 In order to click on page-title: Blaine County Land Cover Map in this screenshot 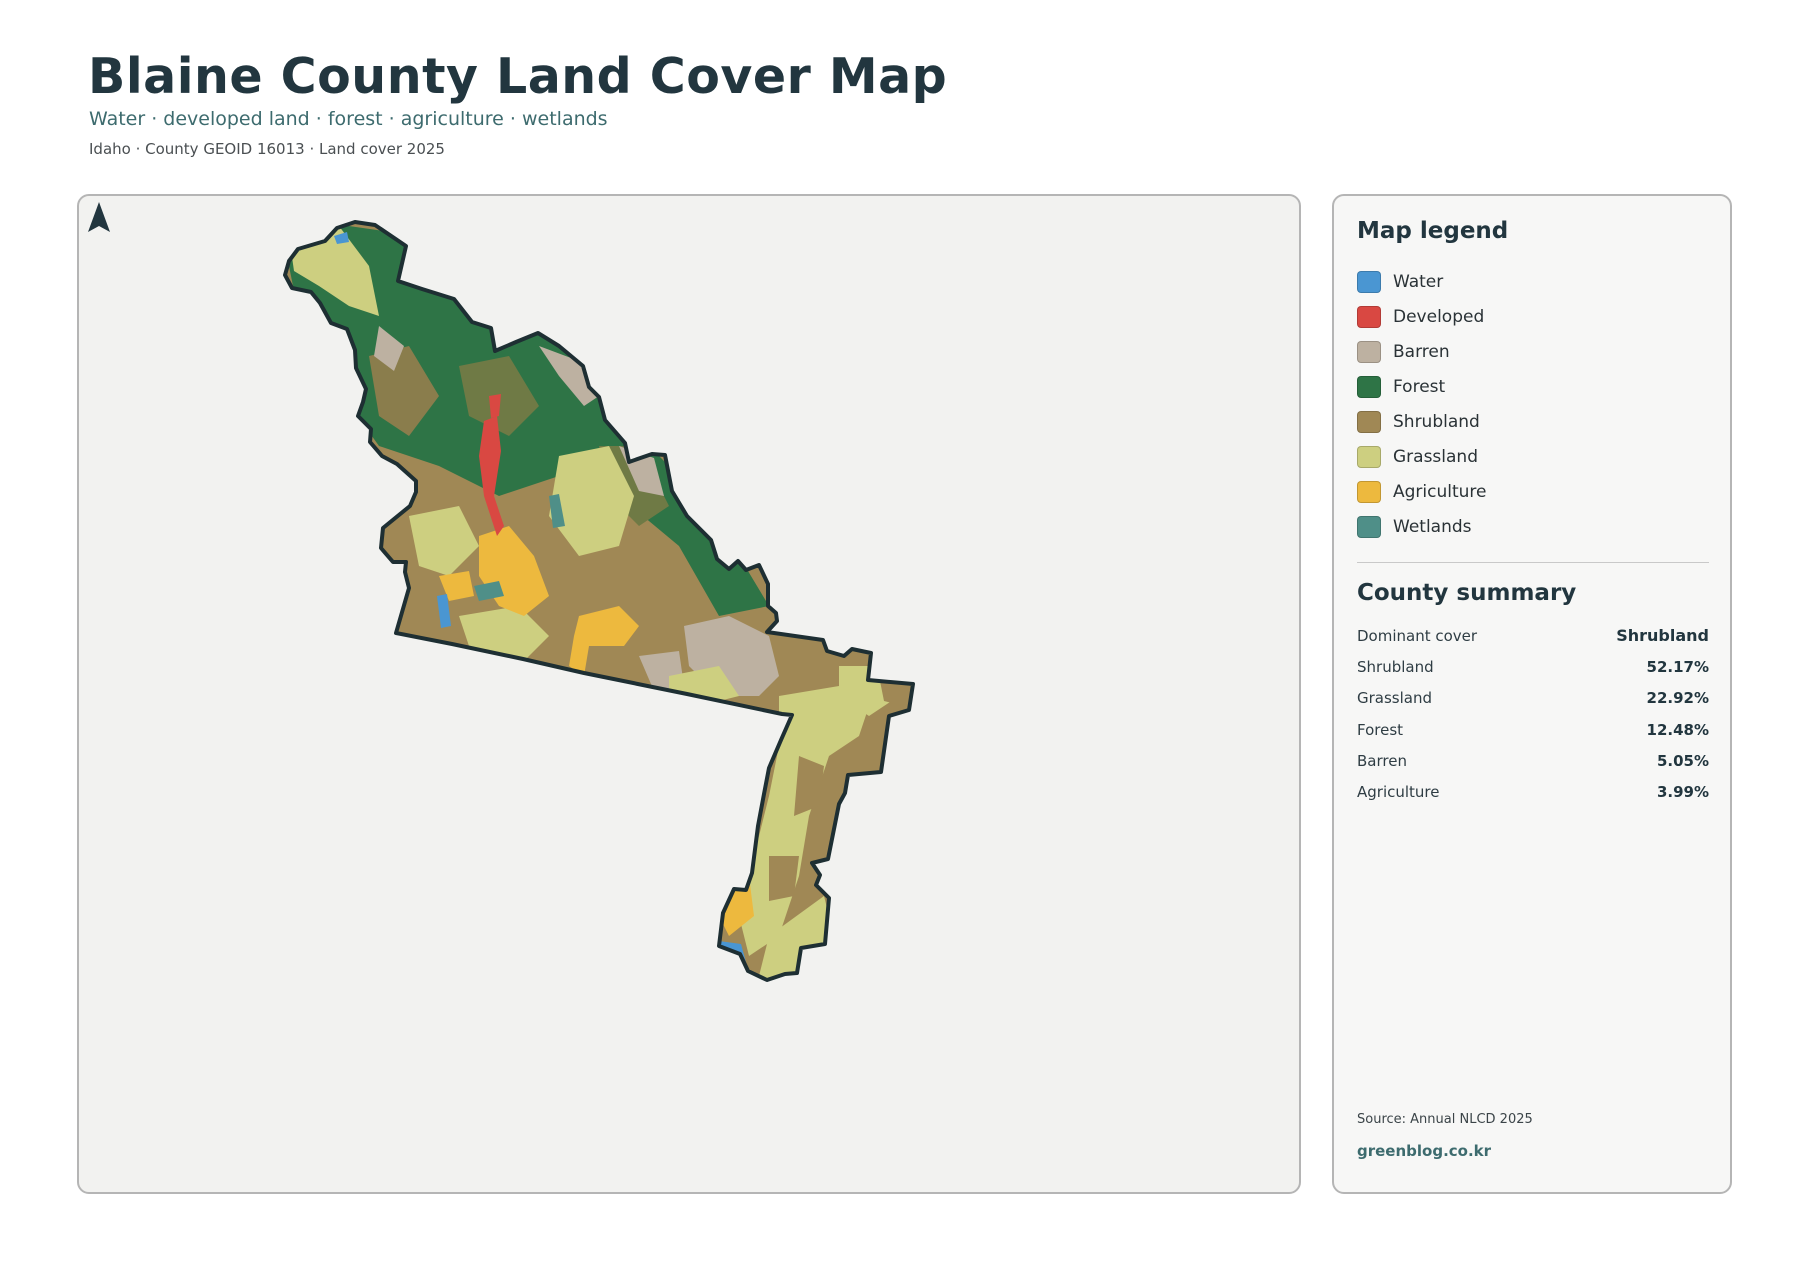, I will do `click(518, 76)`.